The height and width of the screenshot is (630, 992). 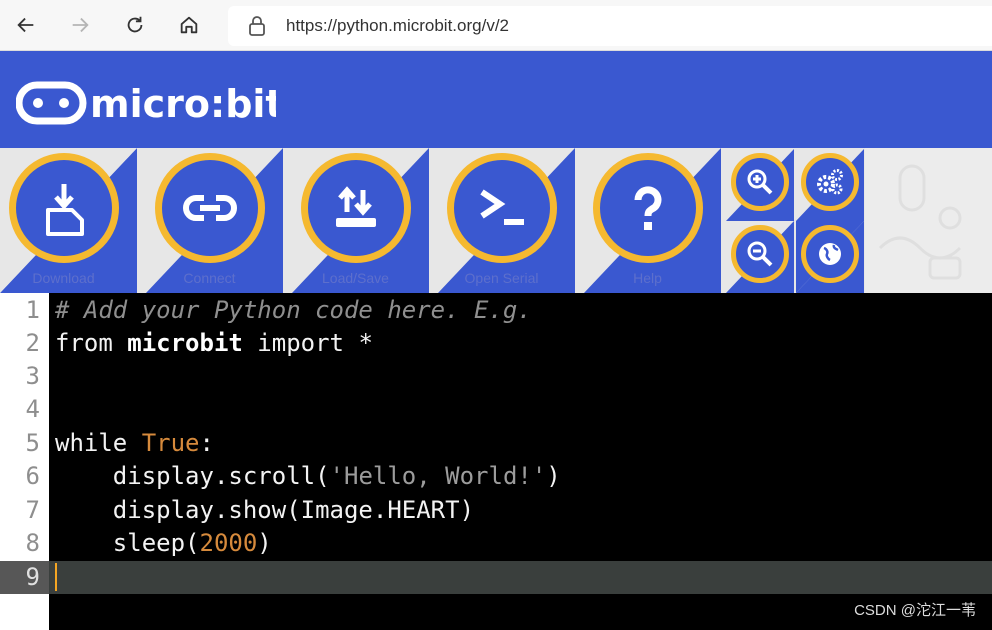 I want to click on line-number: 4, so click(x=32, y=409).